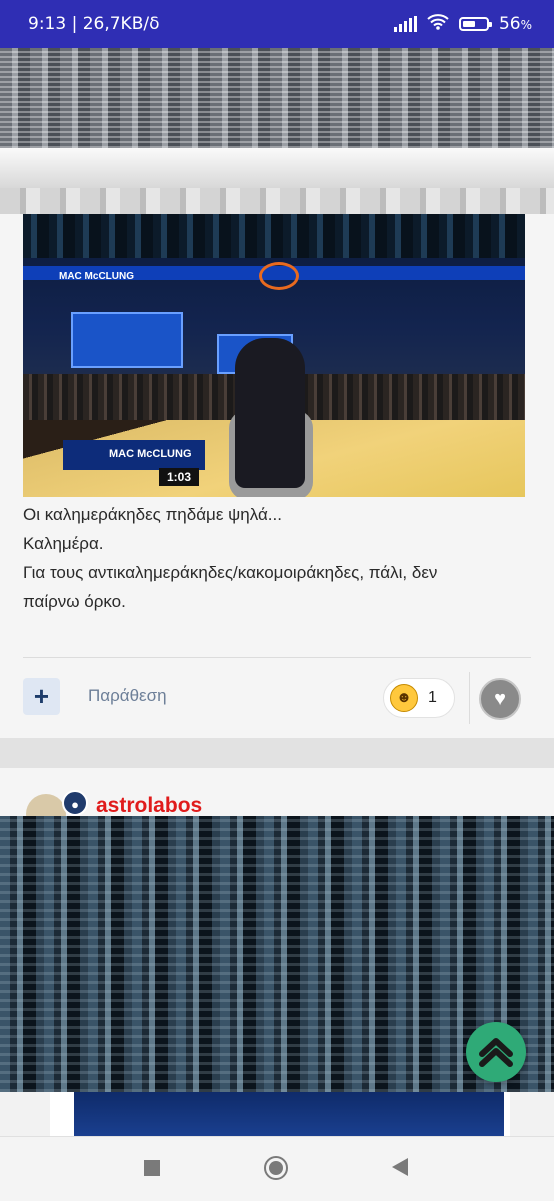  Describe the element at coordinates (419, 698) in the screenshot. I see `reactions-summary: ☻ 1` at that location.